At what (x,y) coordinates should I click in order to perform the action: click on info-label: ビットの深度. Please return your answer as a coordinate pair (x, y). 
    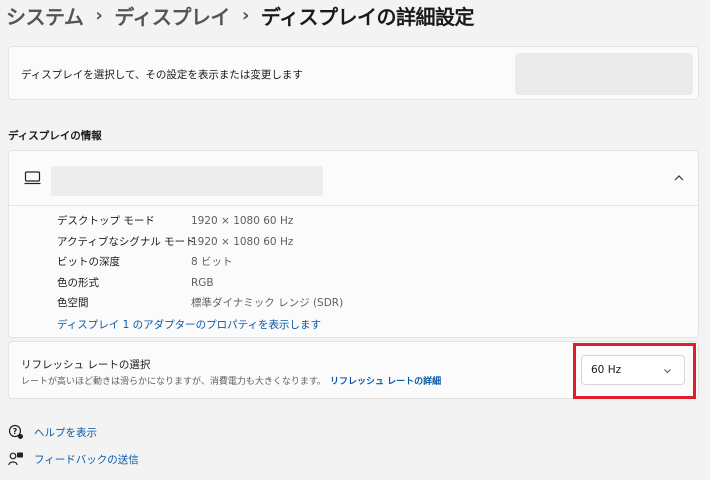
    Looking at the image, I should click on (88, 262).